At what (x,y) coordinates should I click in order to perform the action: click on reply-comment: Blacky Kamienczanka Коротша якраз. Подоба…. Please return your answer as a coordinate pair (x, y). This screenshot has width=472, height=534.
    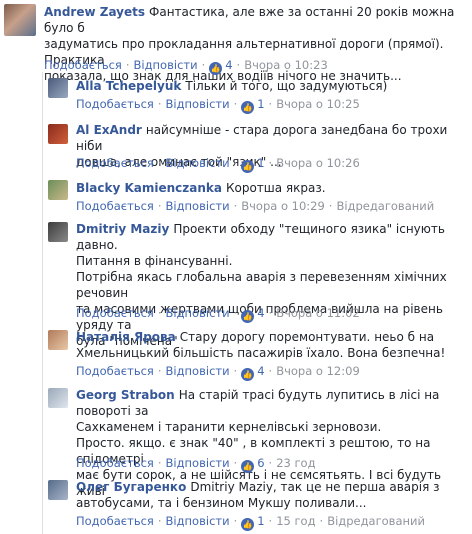
    Looking at the image, I should click on (236, 195).